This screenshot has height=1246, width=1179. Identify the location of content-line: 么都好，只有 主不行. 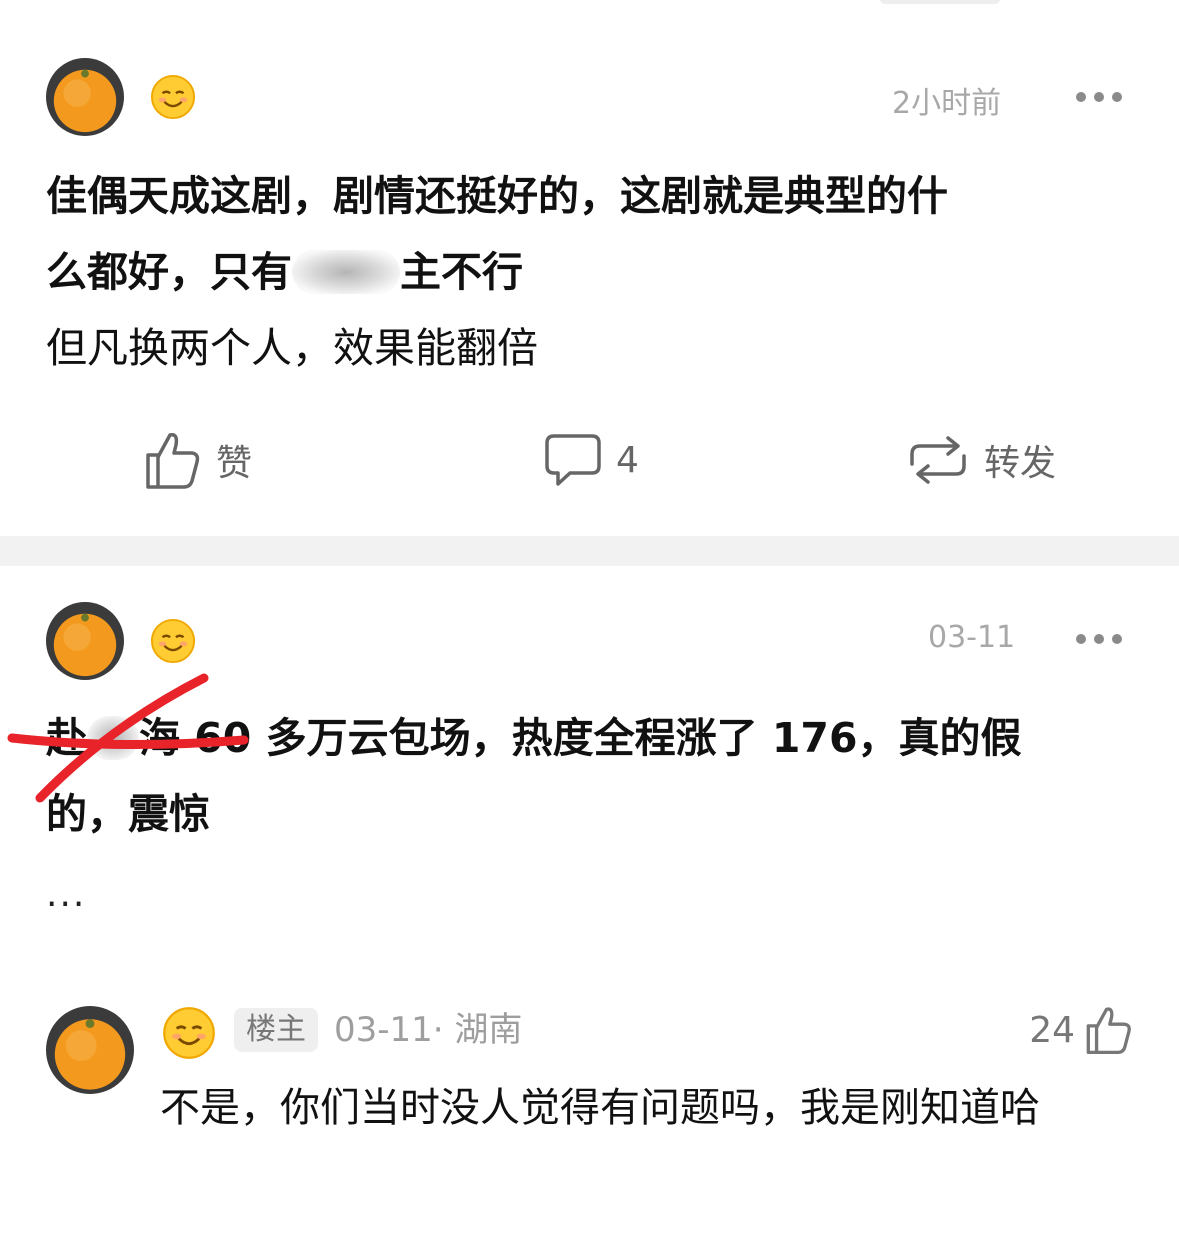
(591, 272).